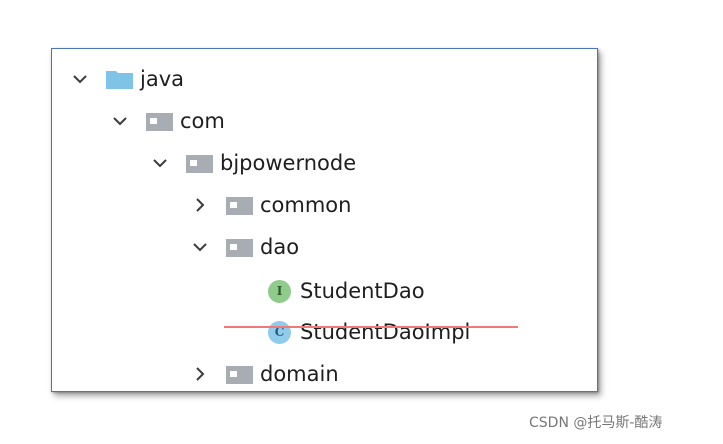  I want to click on tree-item-studentdaoimpl: C StudentDaoImpl, so click(369, 332).